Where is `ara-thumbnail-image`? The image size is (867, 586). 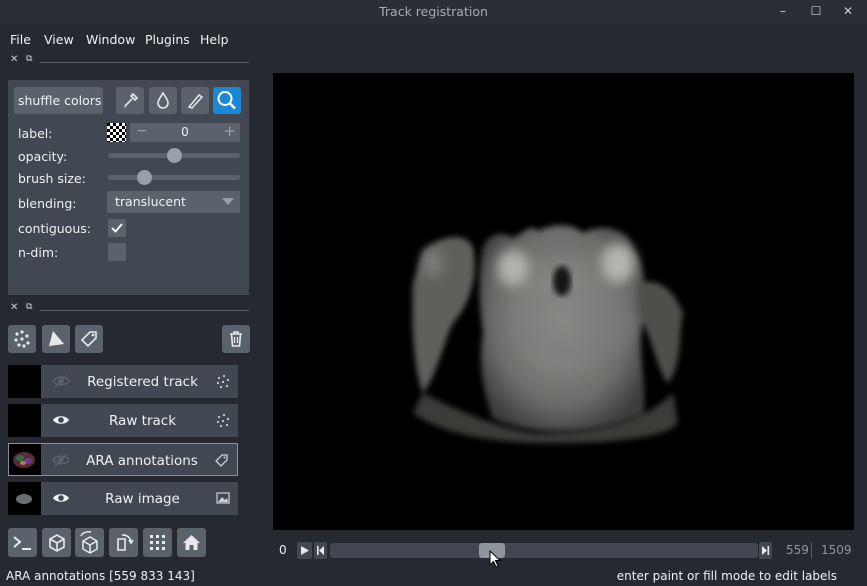 ara-thumbnail-image is located at coordinates (24, 460).